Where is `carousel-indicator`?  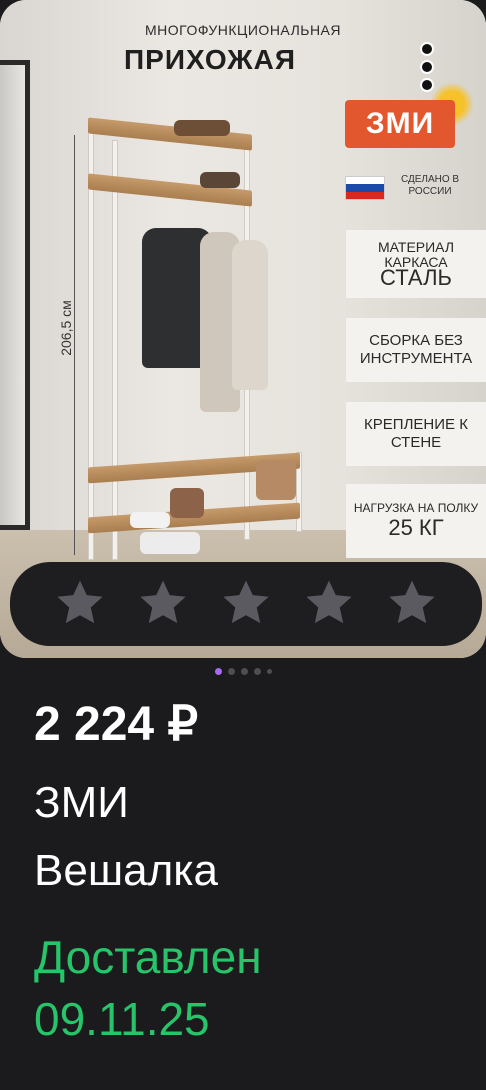
carousel-indicator is located at coordinates (243, 671).